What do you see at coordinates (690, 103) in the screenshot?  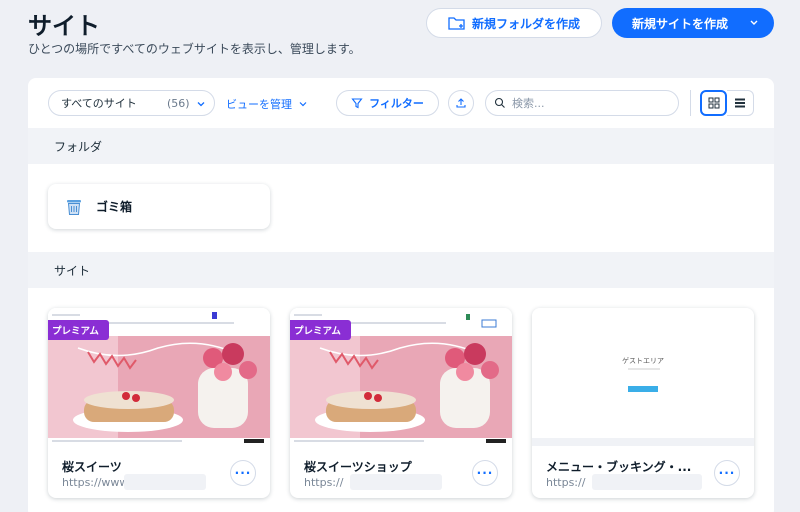 I see `toolbar-divider` at bounding box center [690, 103].